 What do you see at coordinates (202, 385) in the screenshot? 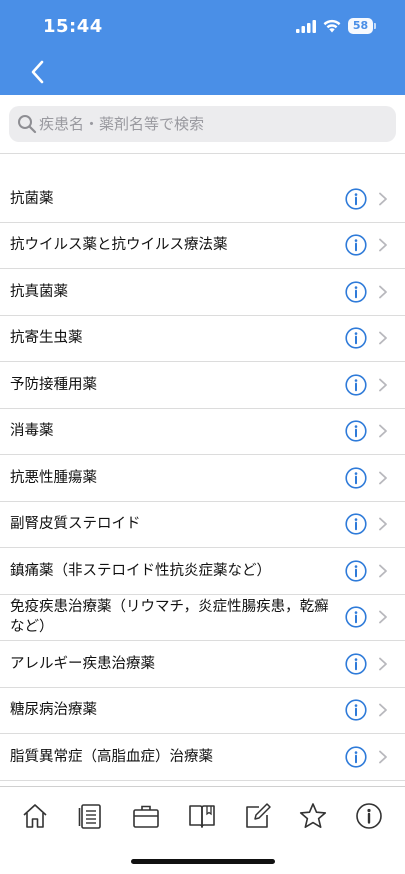
I see `list-item: 予防接種用薬` at bounding box center [202, 385].